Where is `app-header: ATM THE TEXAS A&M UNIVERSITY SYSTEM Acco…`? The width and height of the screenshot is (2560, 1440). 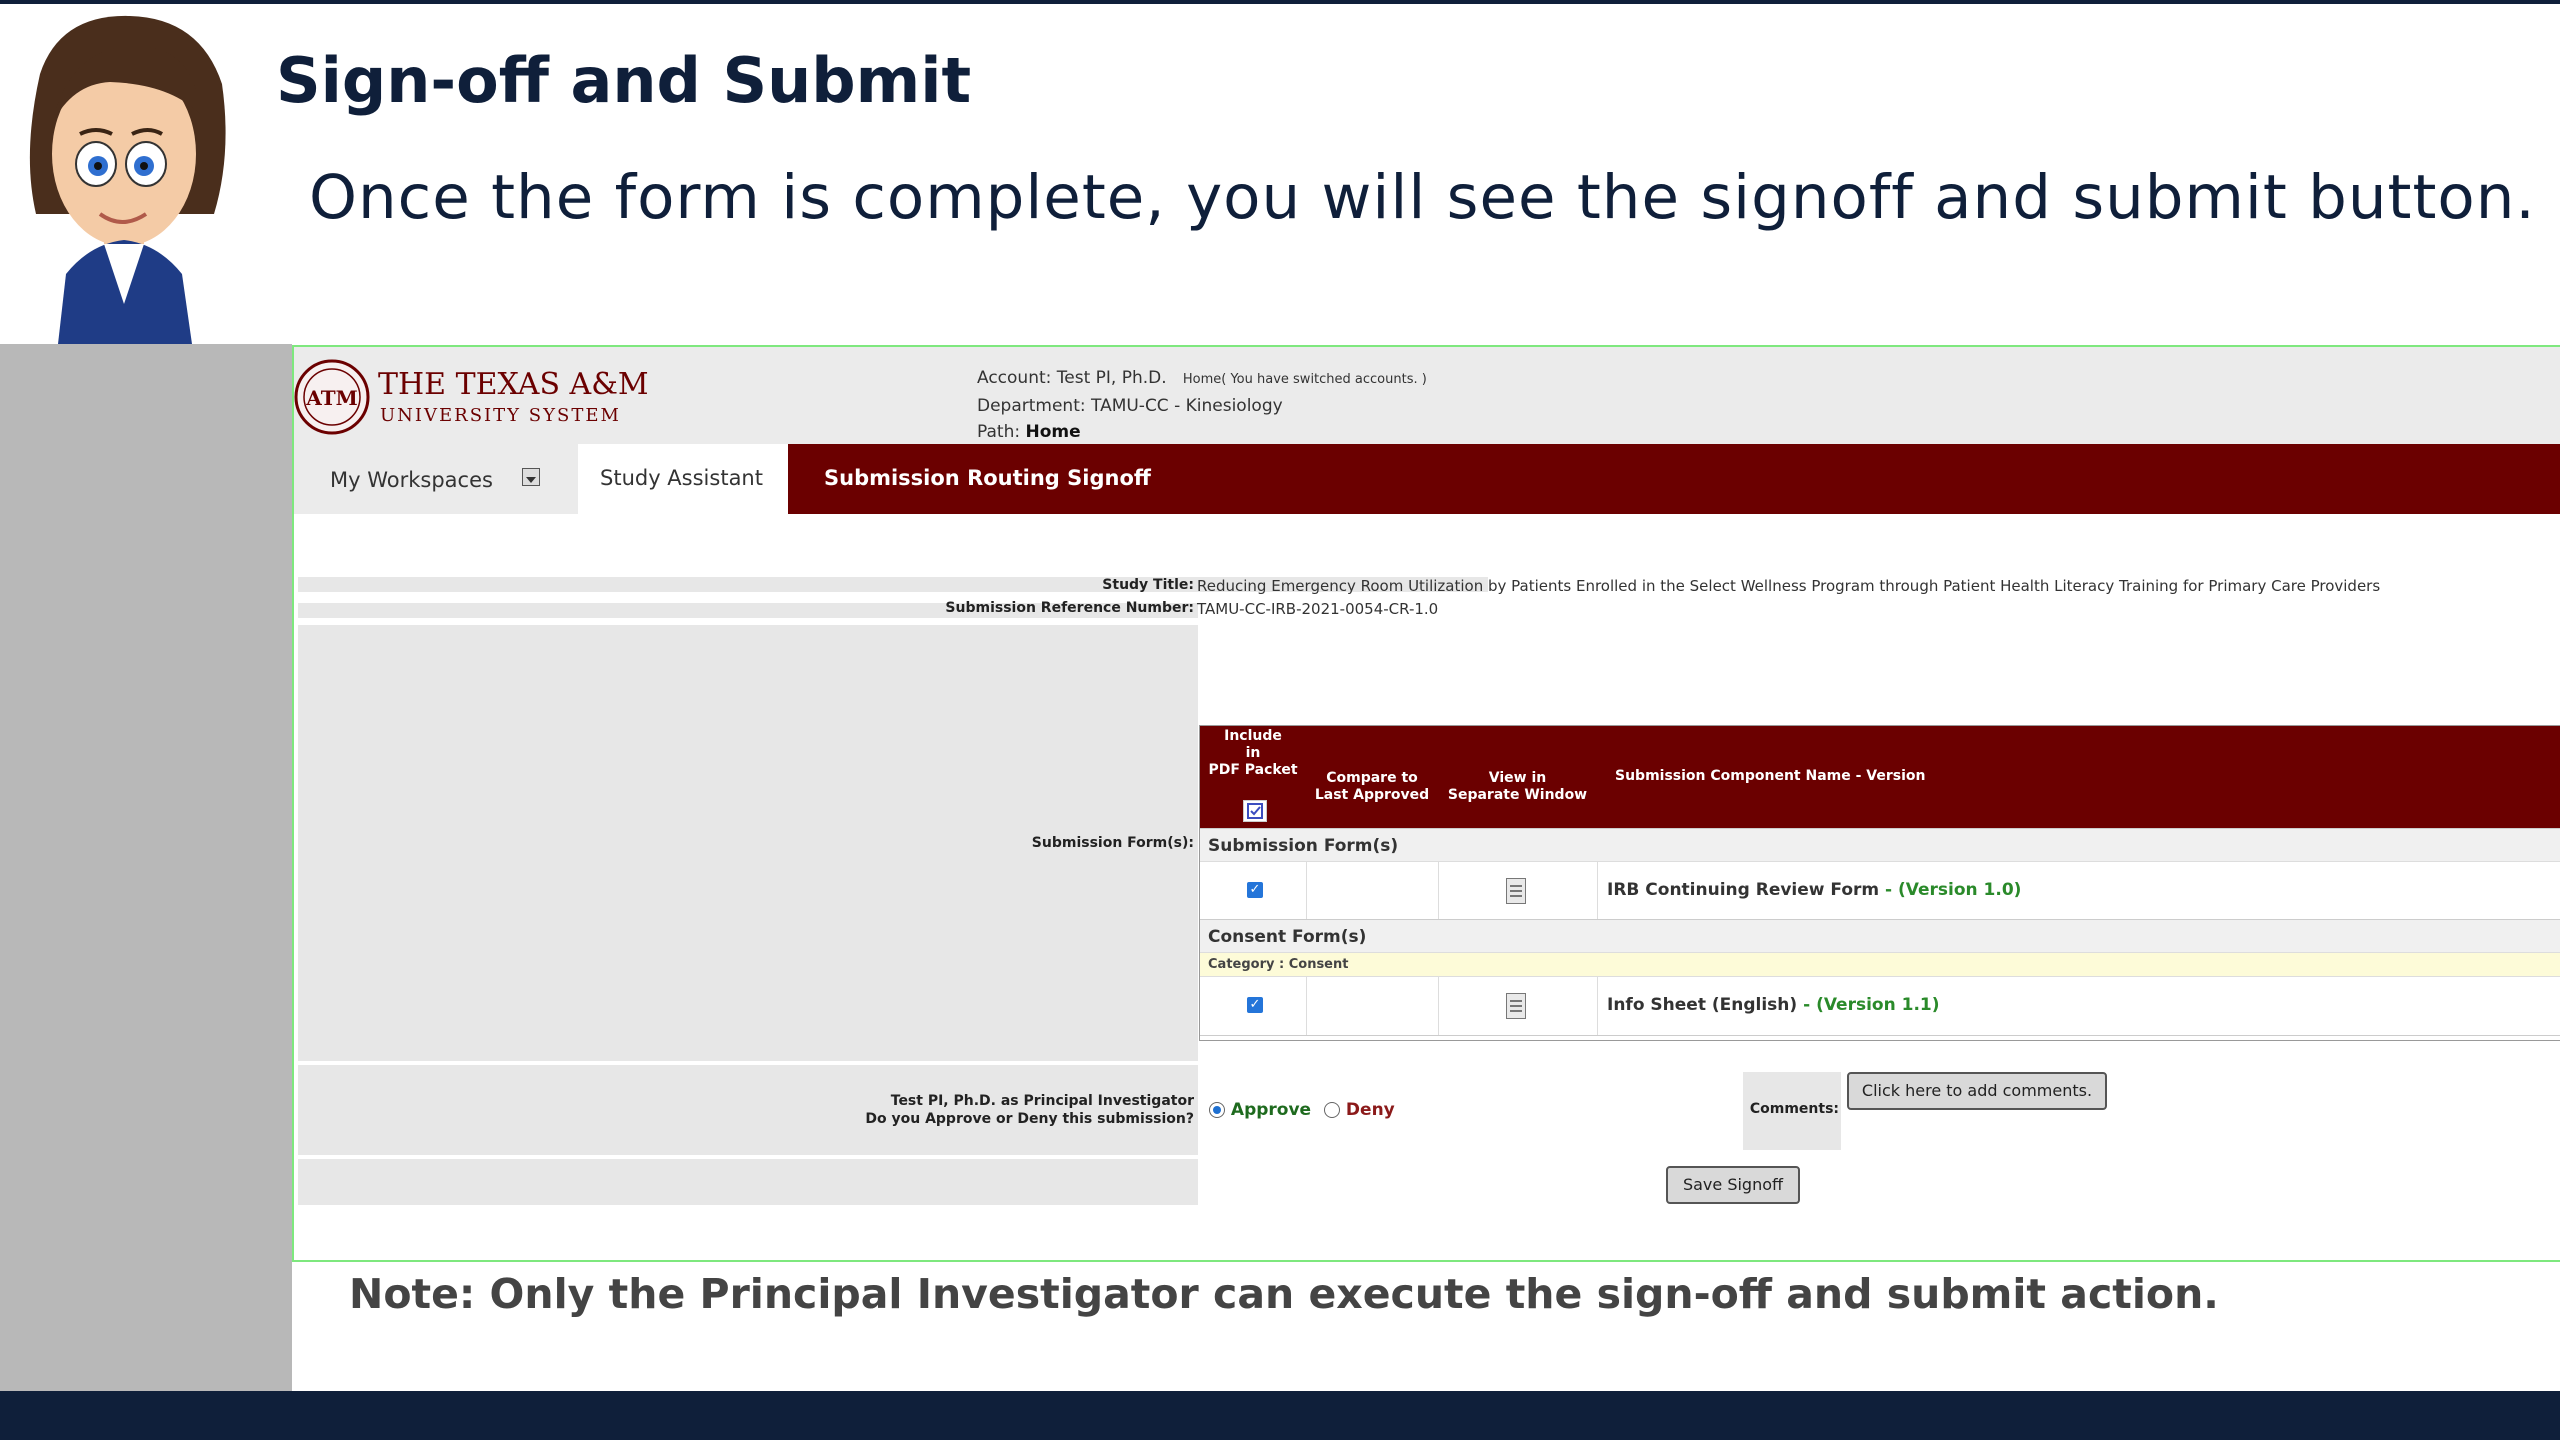
app-header: ATM THE TEXAS A&M UNIVERSITY SYSTEM Acco… is located at coordinates (1427, 395).